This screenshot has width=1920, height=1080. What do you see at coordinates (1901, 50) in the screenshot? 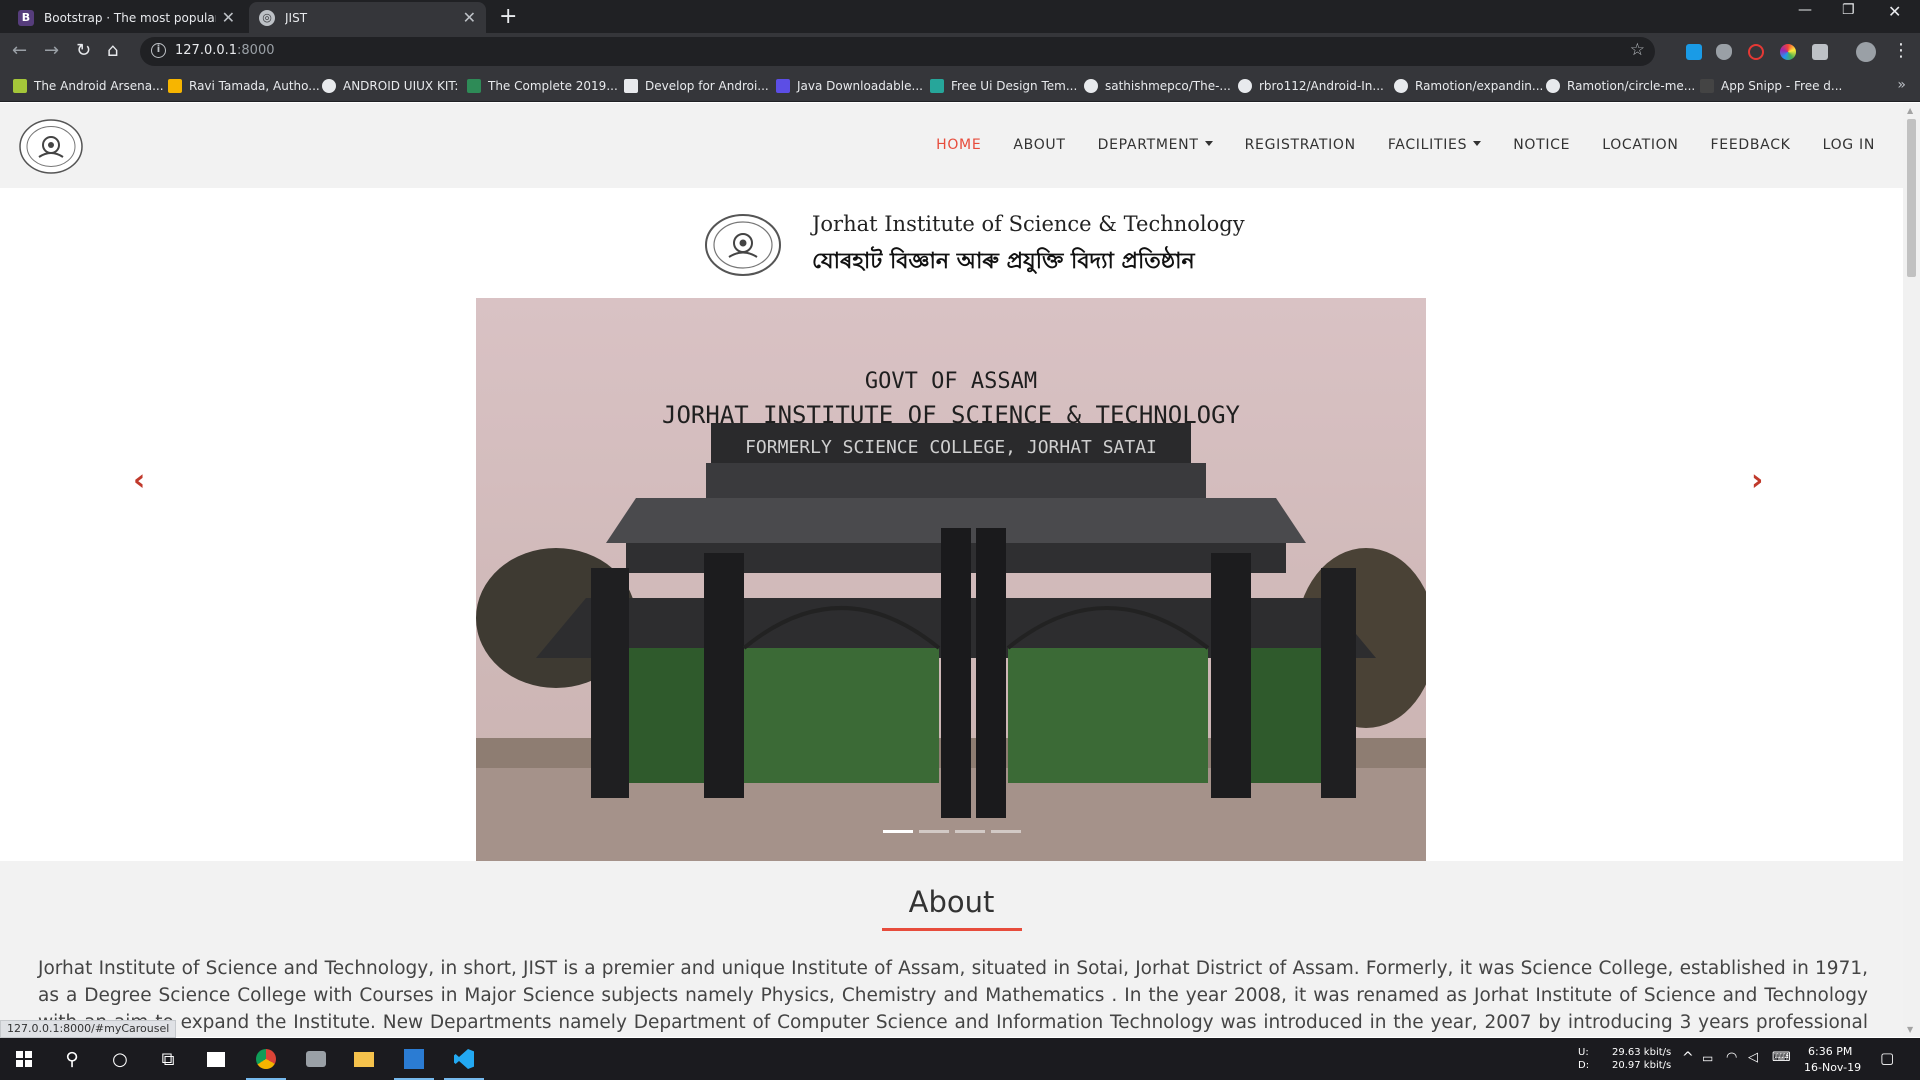
I see `menu-kebab-icon: ⋮` at bounding box center [1901, 50].